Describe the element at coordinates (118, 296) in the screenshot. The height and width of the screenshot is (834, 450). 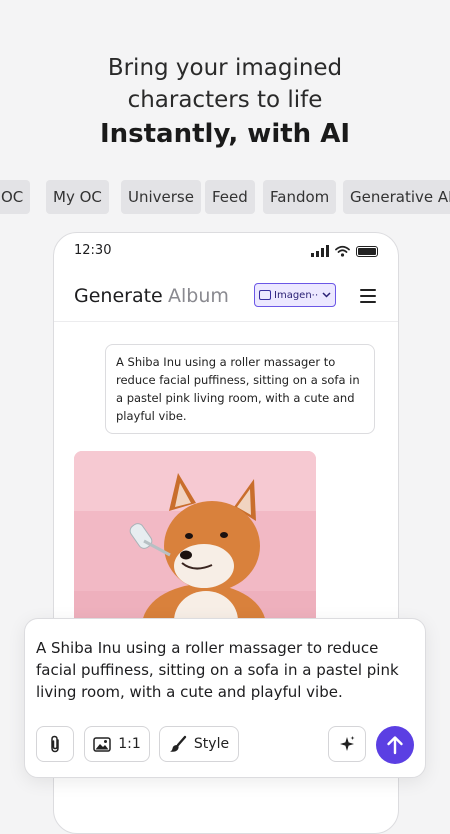
I see `tab-generate: Generate` at that location.